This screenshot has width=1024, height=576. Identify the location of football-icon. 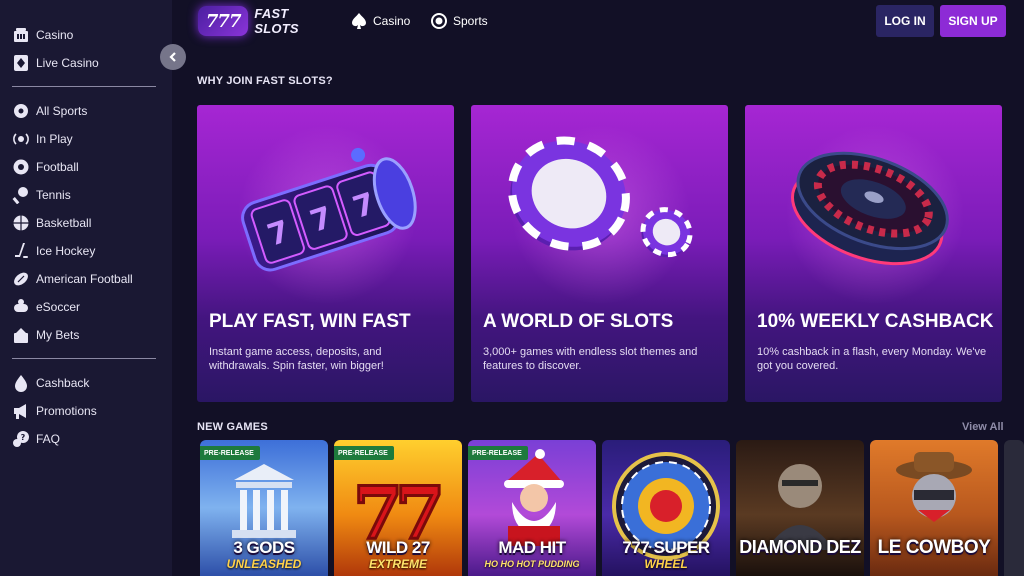
(21, 167).